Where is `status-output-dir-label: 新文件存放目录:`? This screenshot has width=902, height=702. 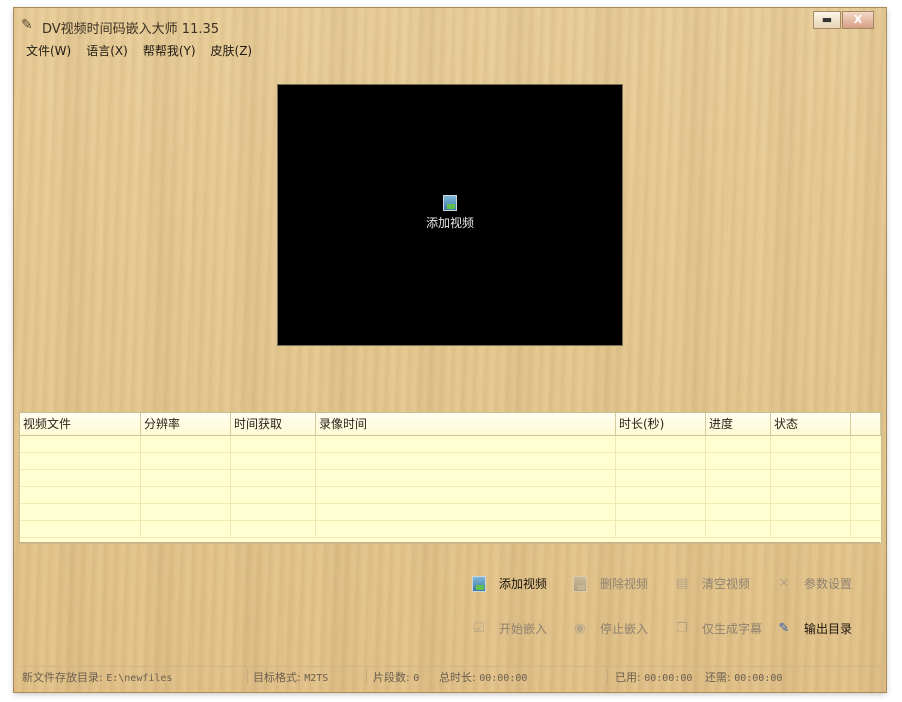 status-output-dir-label: 新文件存放目录: is located at coordinates (62, 677).